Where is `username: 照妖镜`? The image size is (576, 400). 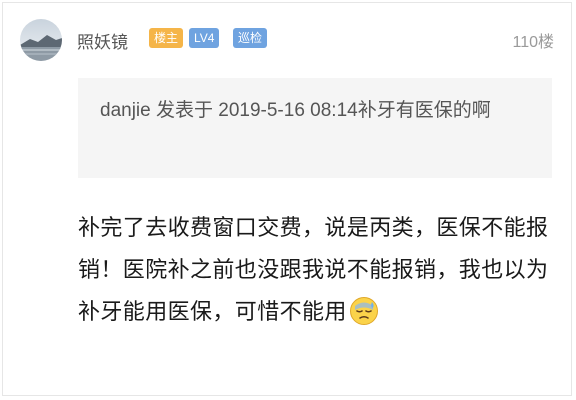 username: 照妖镜 is located at coordinates (102, 40).